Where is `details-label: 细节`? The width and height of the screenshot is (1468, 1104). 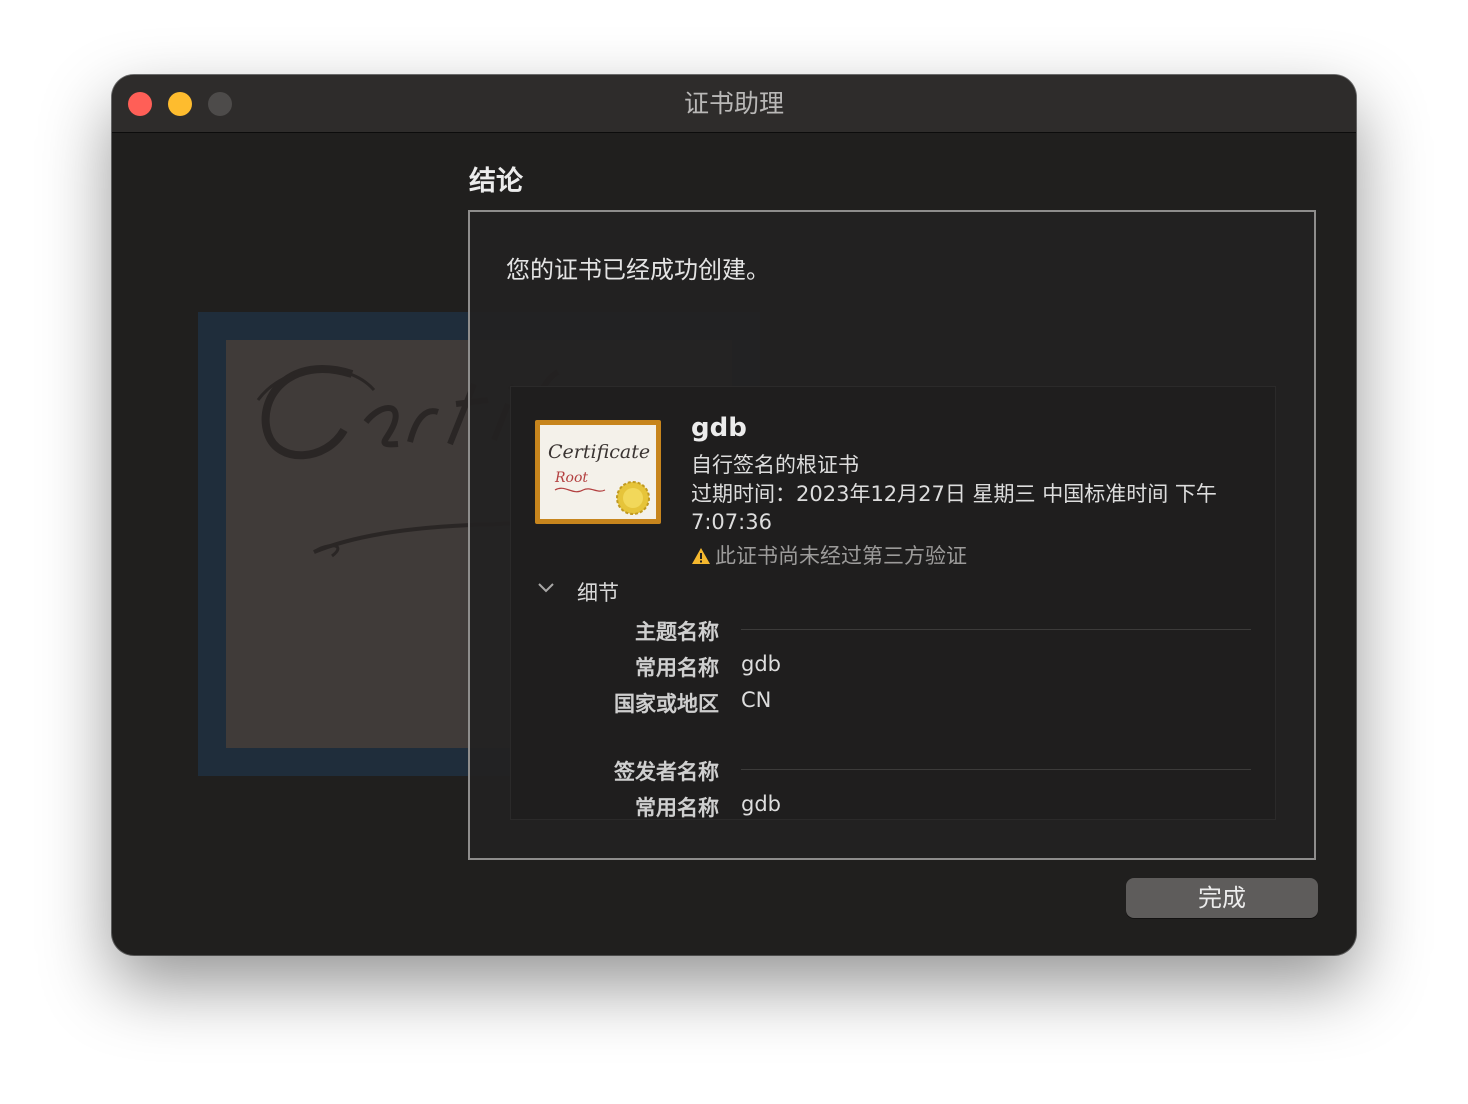
details-label: 细节 is located at coordinates (598, 593).